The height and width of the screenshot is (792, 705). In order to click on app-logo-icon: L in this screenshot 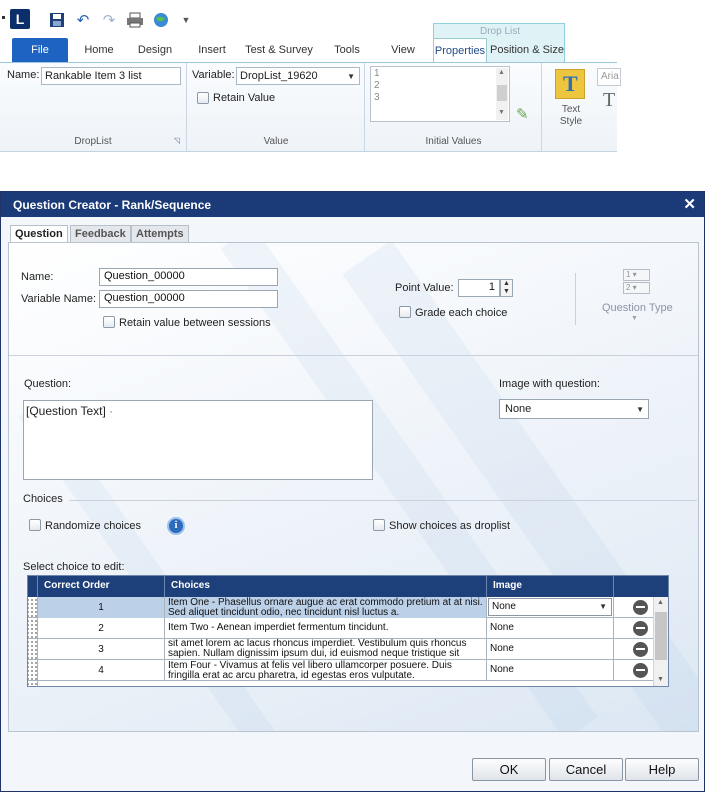, I will do `click(20, 19)`.